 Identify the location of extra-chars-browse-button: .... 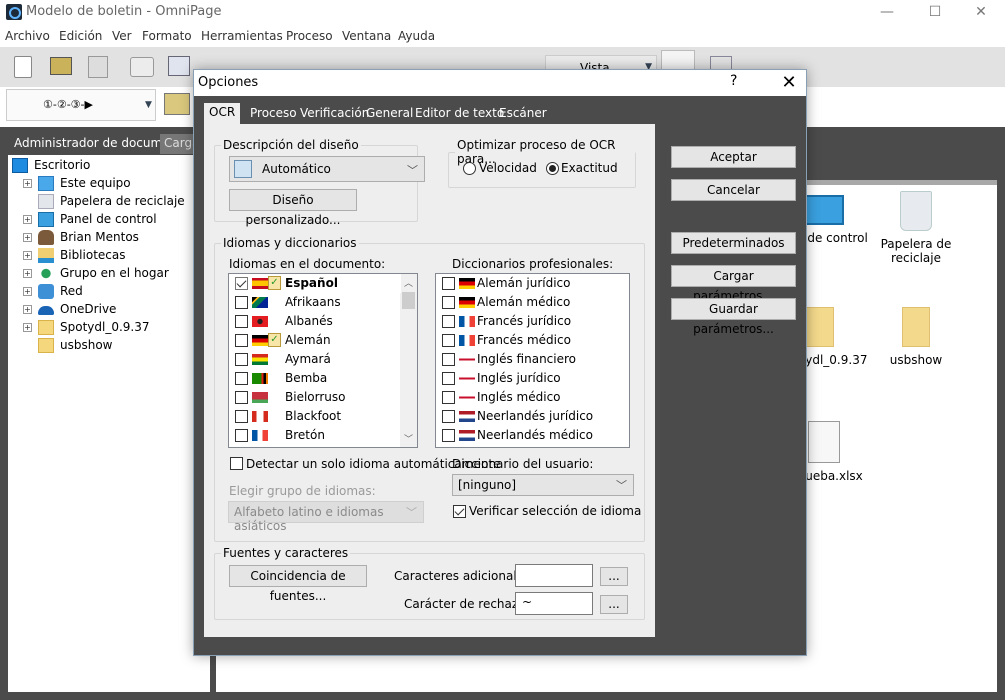
(614, 576).